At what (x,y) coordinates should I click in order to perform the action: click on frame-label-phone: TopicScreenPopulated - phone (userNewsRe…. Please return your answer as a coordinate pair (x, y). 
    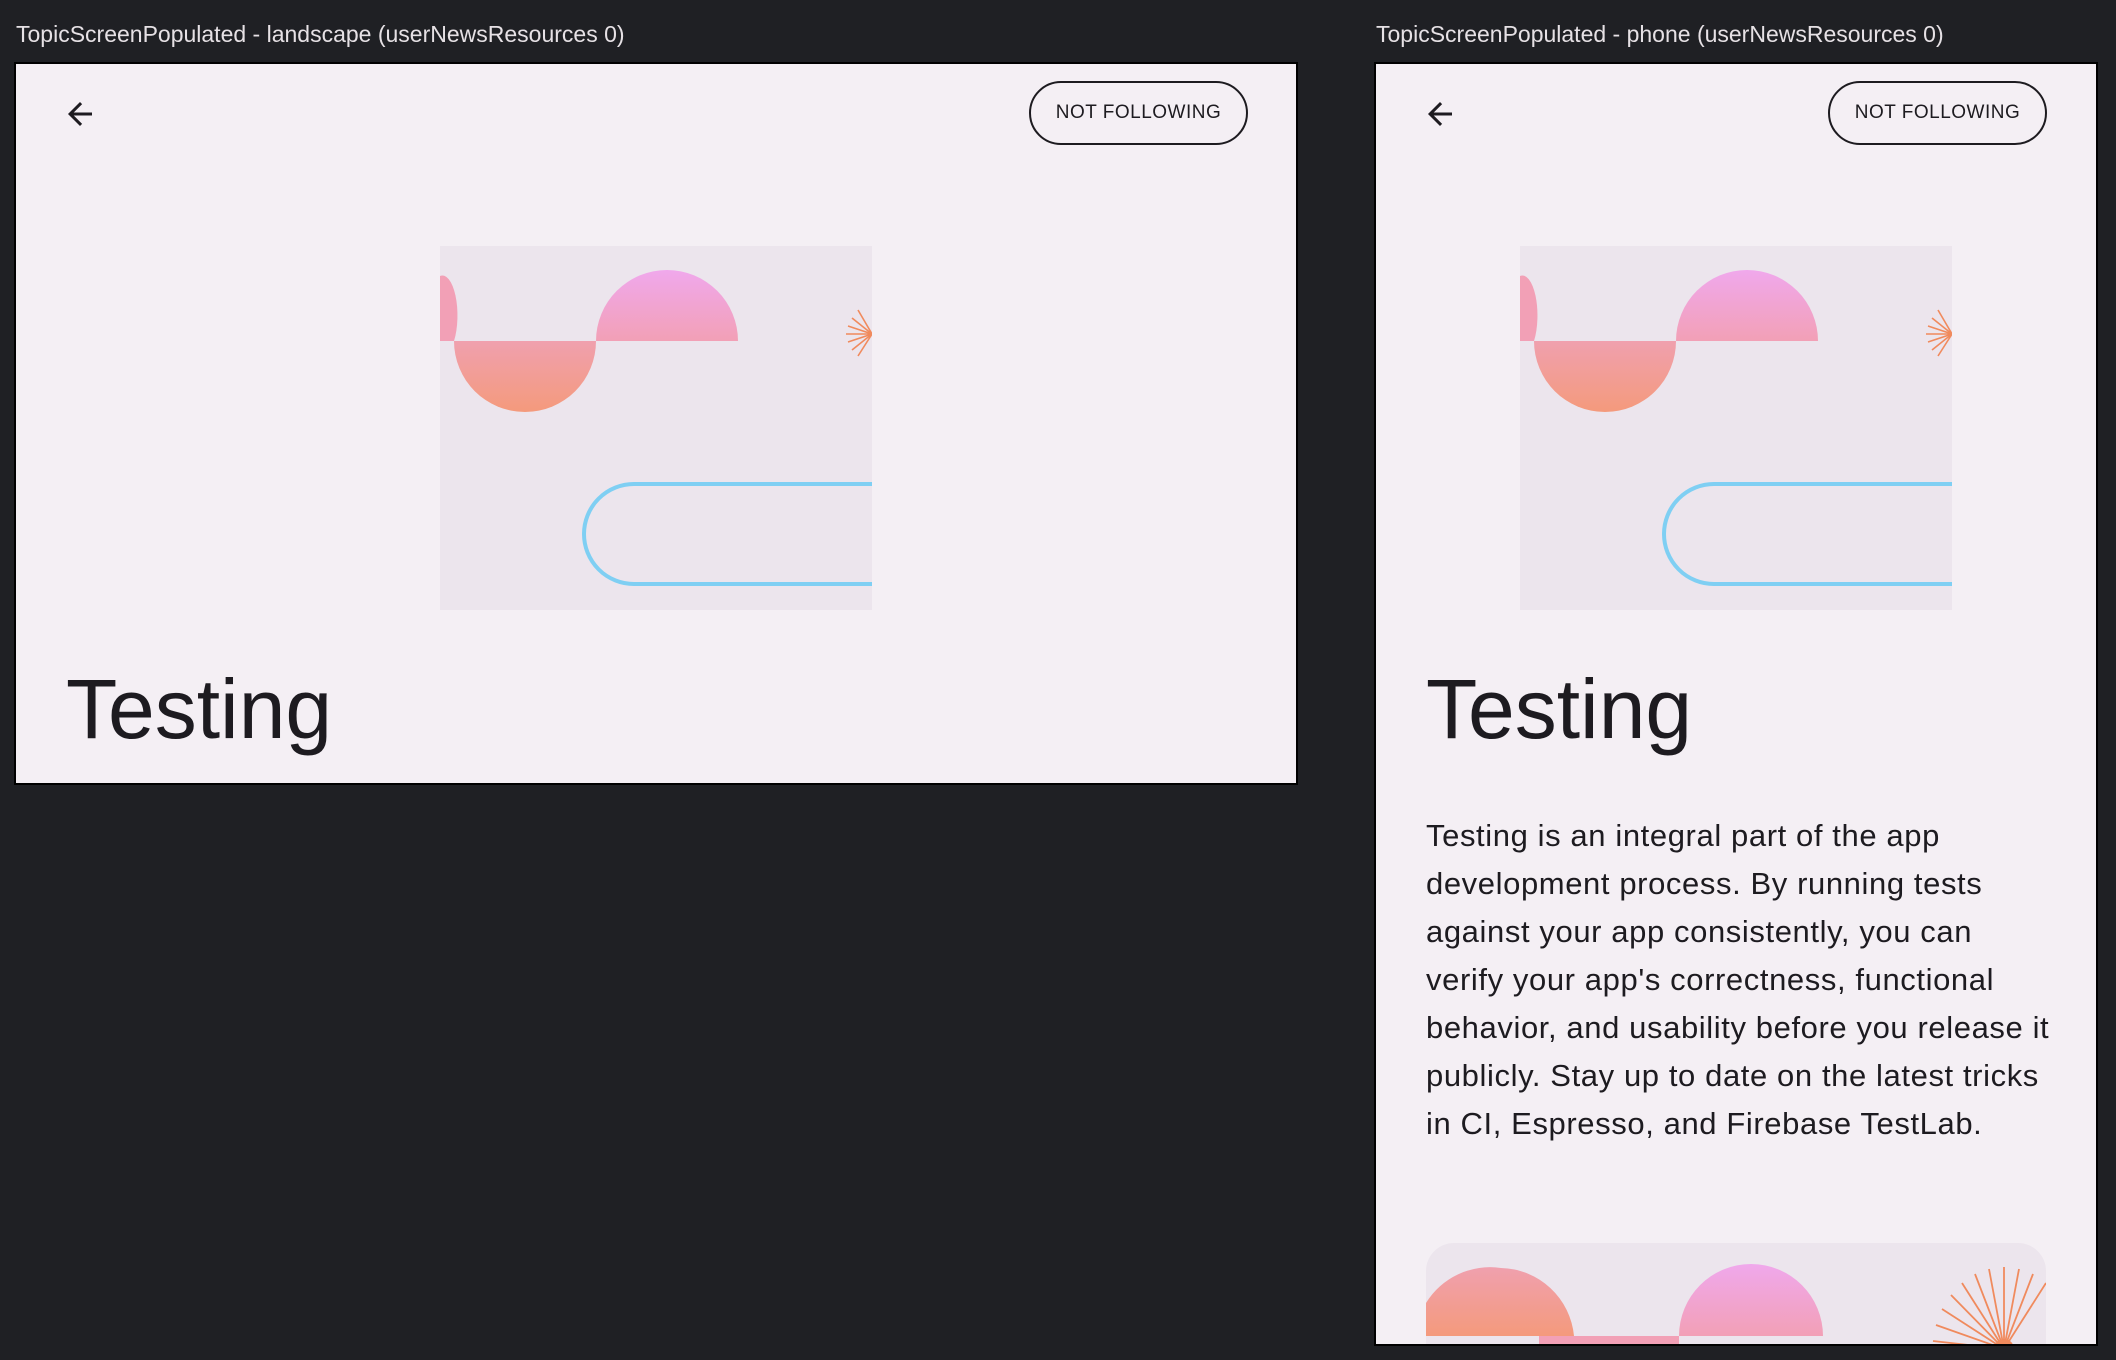
    Looking at the image, I should click on (1660, 34).